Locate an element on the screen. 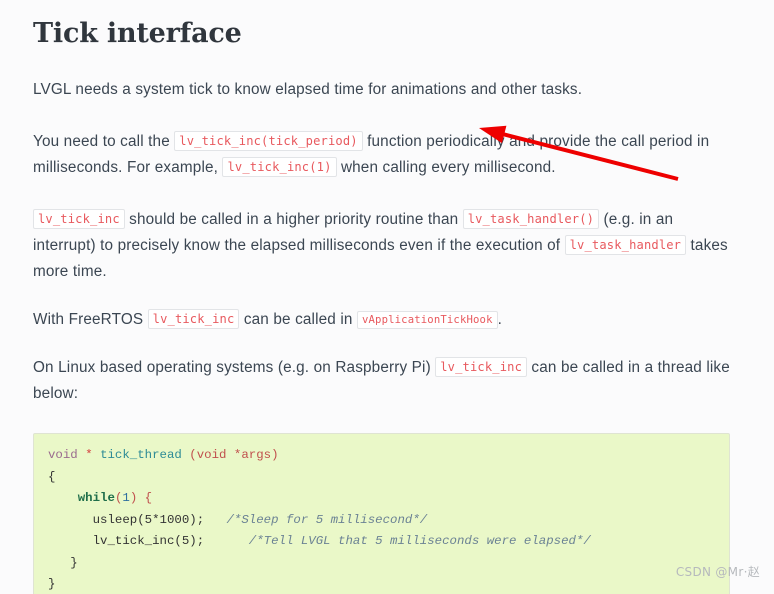  page-title: Tick interface is located at coordinates (137, 33).